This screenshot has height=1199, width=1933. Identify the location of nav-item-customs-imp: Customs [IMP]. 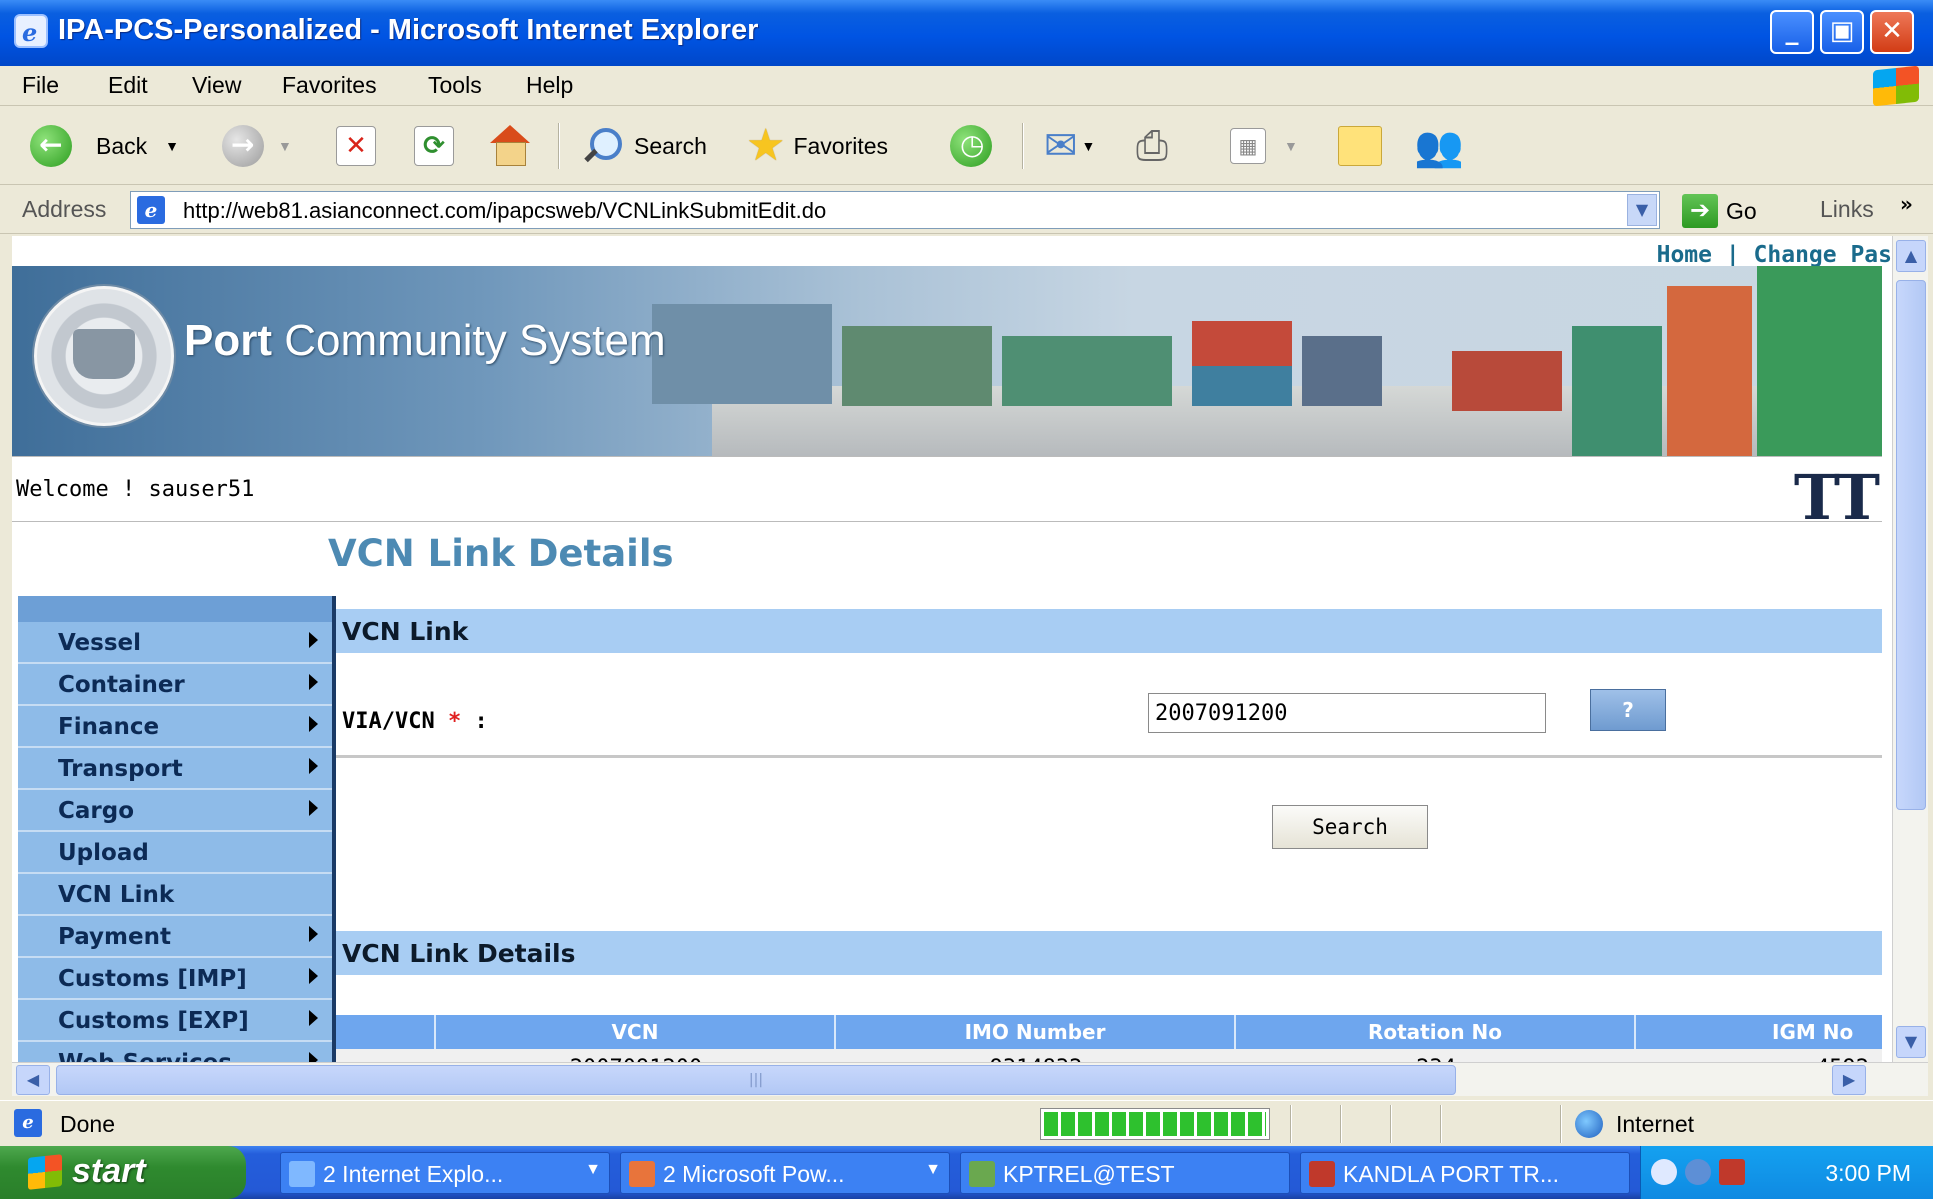
(175, 979).